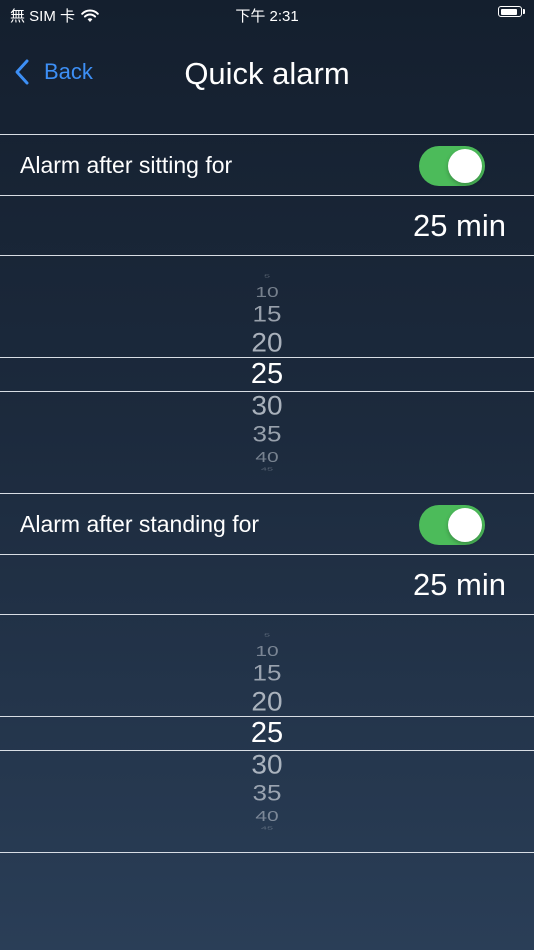  I want to click on sitting-duration-value: 25 min, so click(459, 225).